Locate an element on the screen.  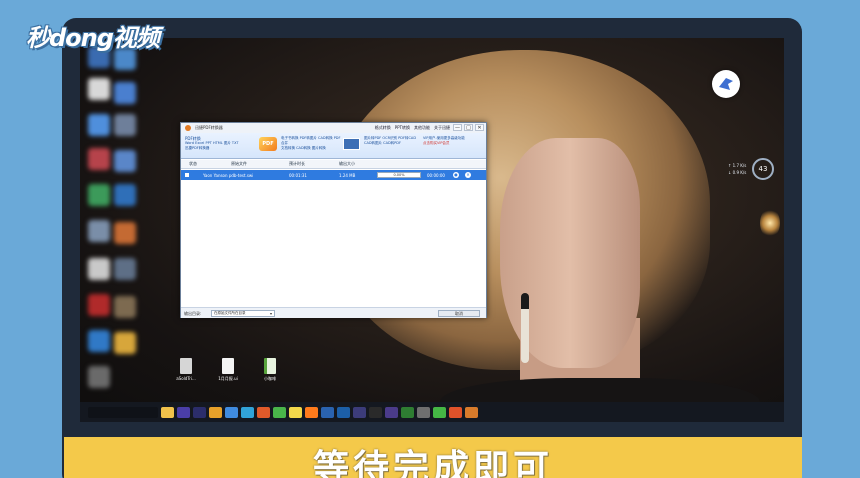
taskbar is located at coordinates (432, 412).